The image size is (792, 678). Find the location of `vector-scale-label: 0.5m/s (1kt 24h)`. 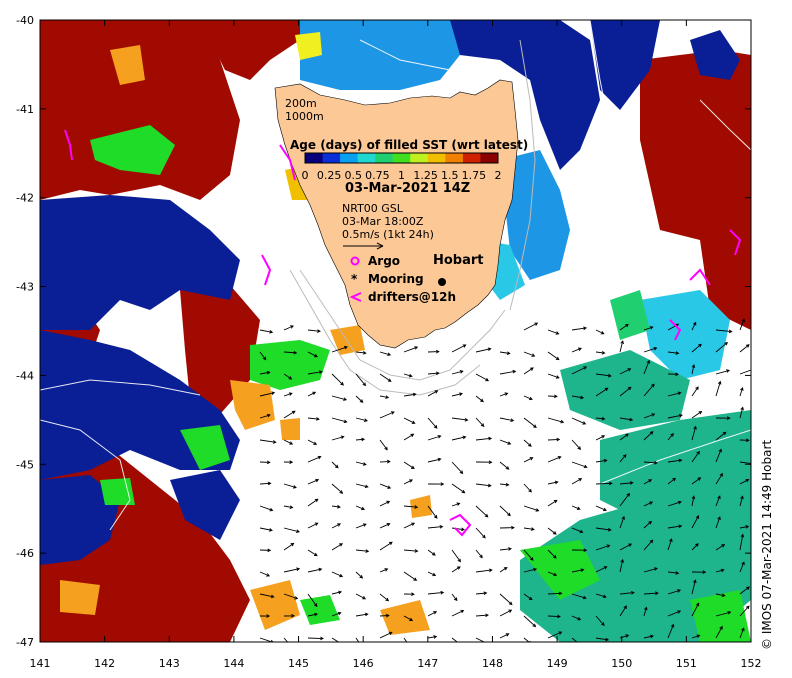

vector-scale-label: 0.5m/s (1kt 24h) is located at coordinates (388, 234).